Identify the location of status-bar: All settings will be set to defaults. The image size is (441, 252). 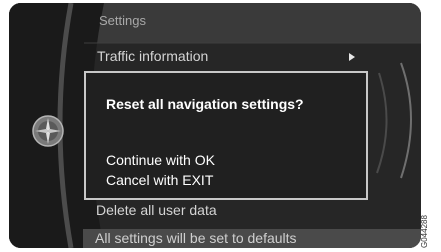
(252, 238).